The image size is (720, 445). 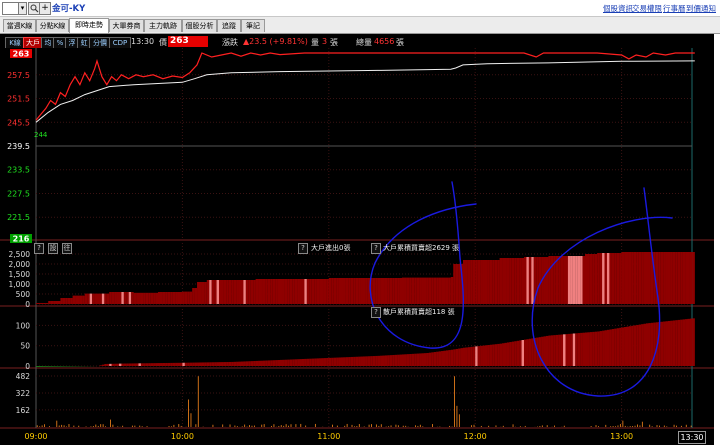 What do you see at coordinates (89, 25) in the screenshot?
I see `tab-realtime: 即時走勢` at bounding box center [89, 25].